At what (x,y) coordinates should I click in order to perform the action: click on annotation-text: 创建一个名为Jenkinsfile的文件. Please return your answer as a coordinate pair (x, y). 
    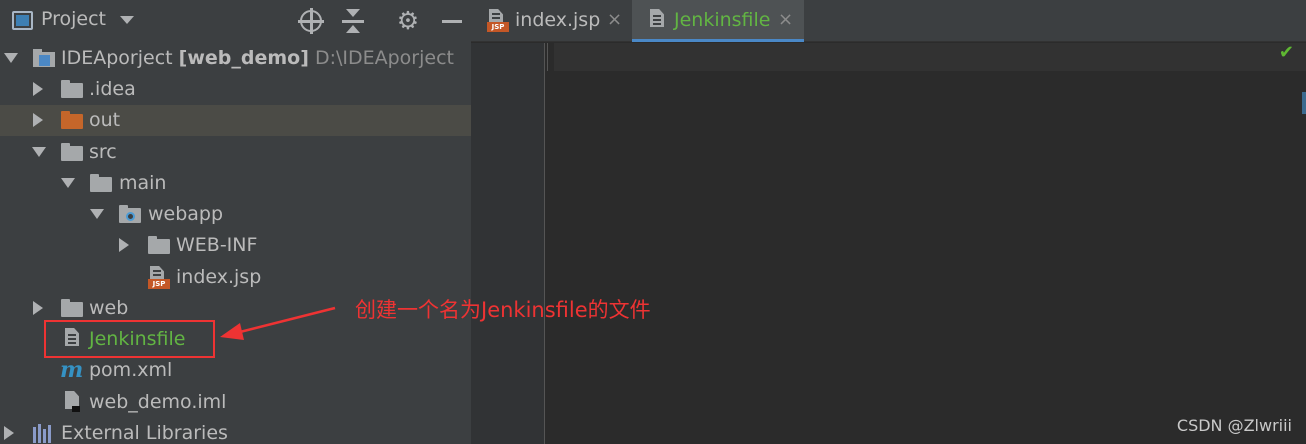
    Looking at the image, I should click on (503, 310).